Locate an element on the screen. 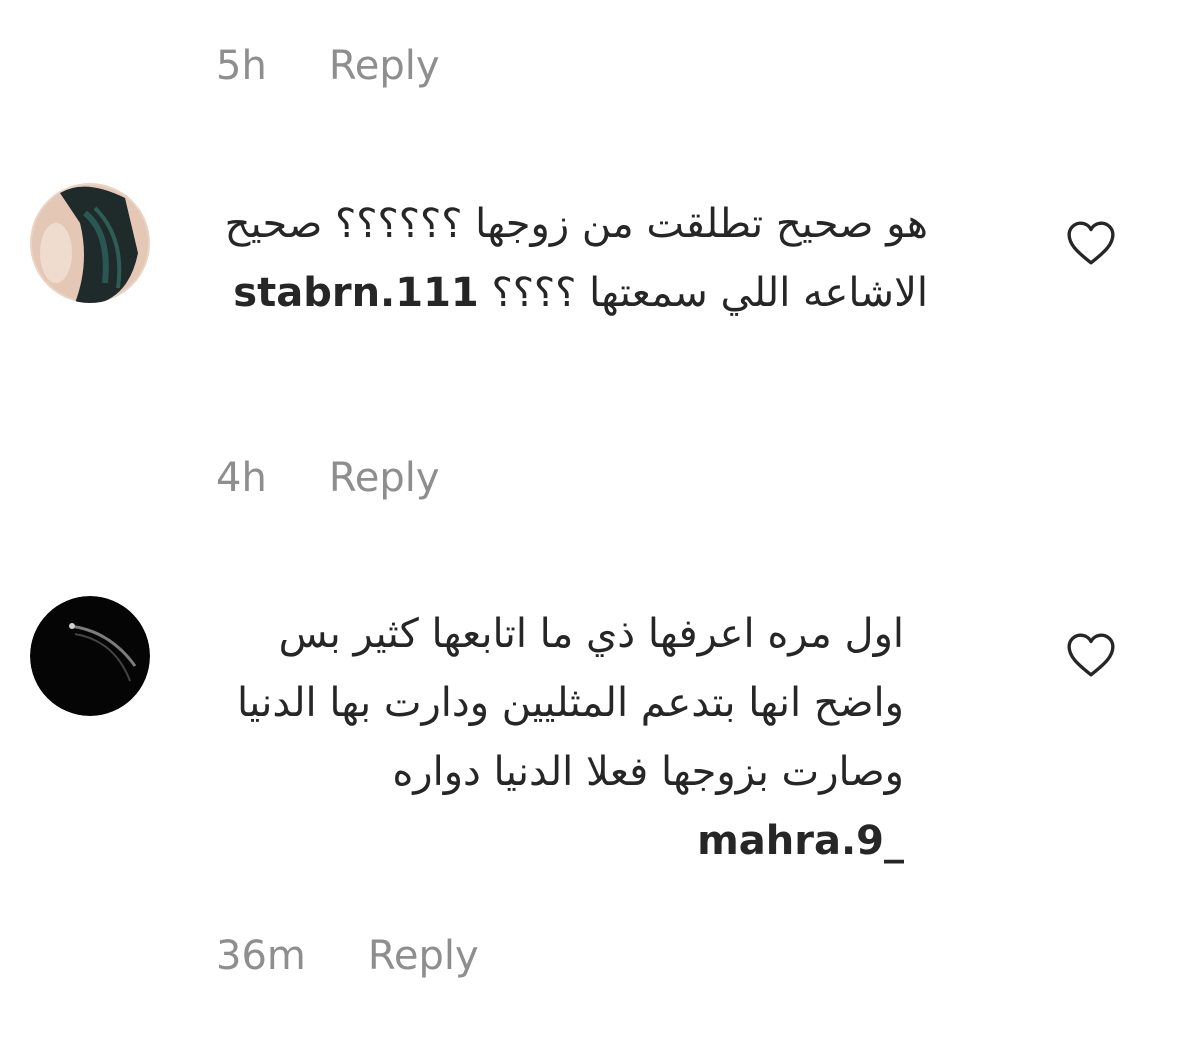 This screenshot has height=1046, width=1200. comment-meta: 5h Reply is located at coordinates (328, 66).